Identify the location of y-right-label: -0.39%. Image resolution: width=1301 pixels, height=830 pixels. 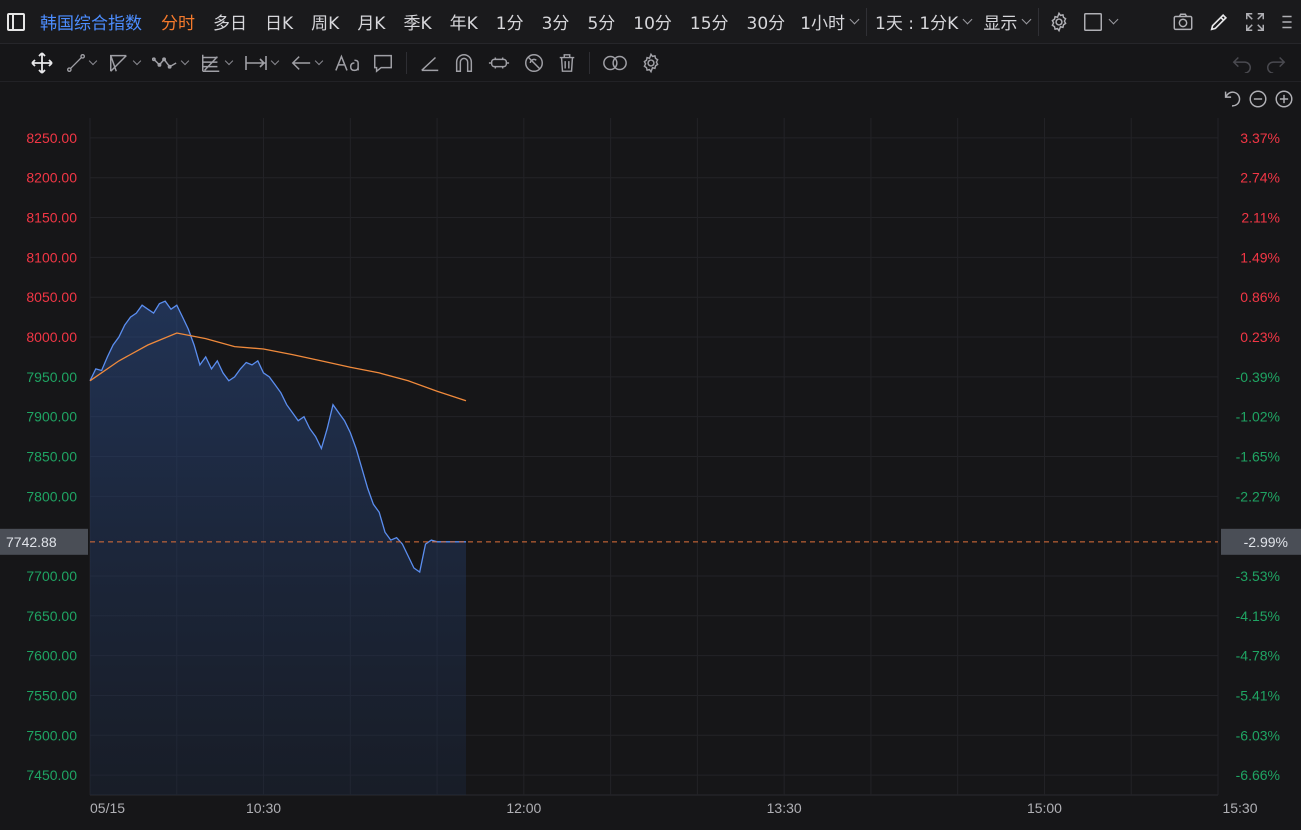
(1258, 377).